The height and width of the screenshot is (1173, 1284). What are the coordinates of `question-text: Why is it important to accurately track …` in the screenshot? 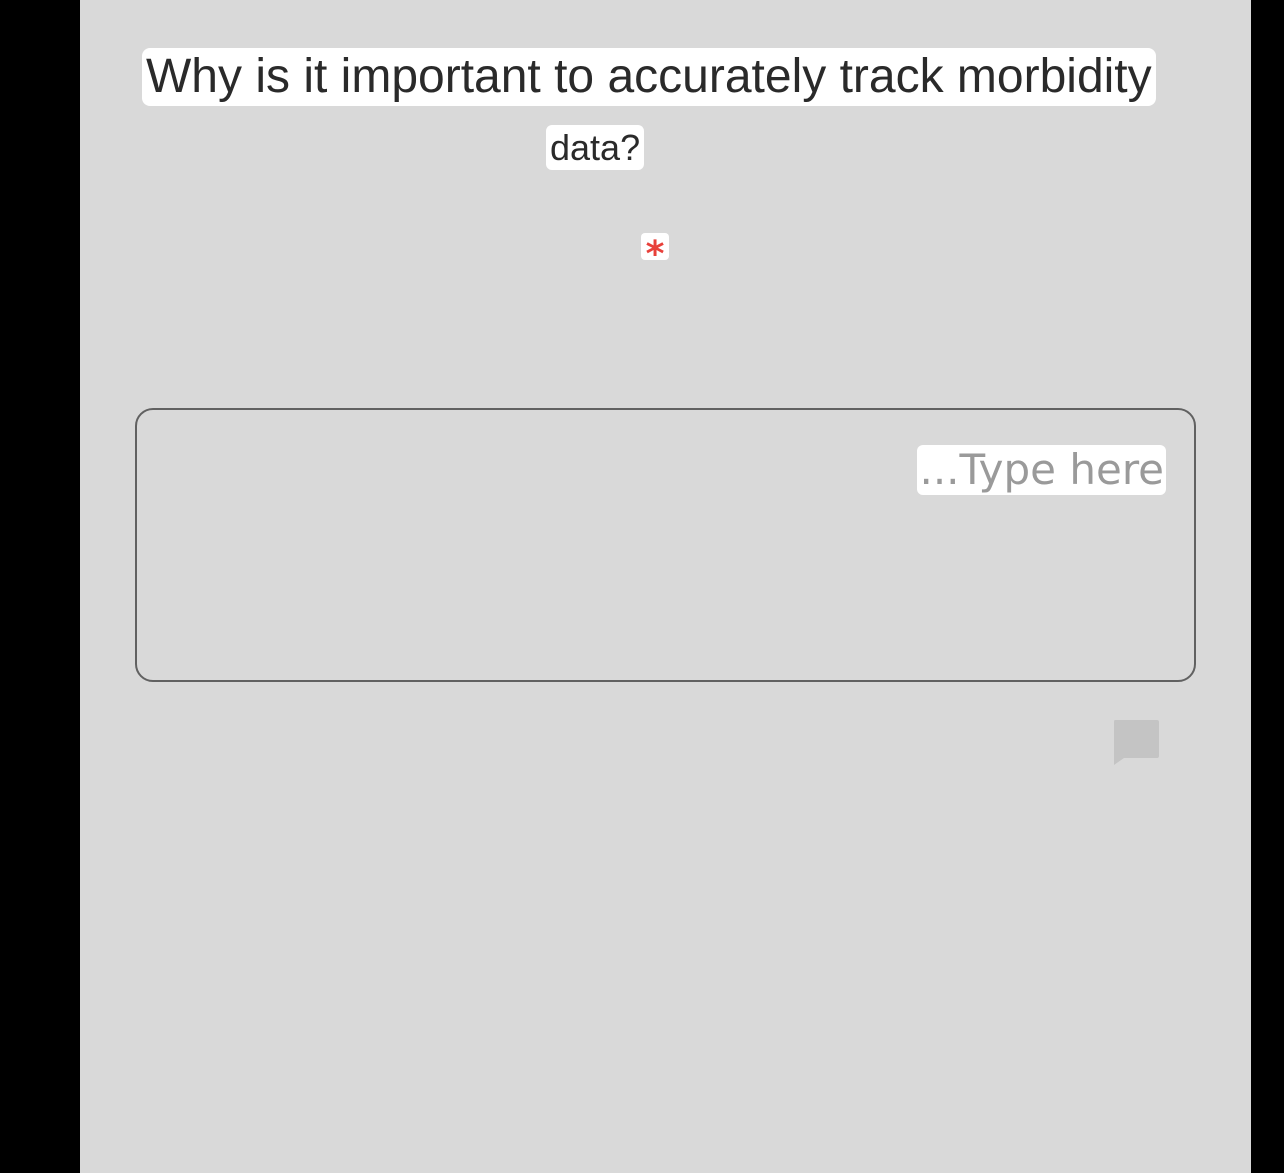 It's located at (649, 77).